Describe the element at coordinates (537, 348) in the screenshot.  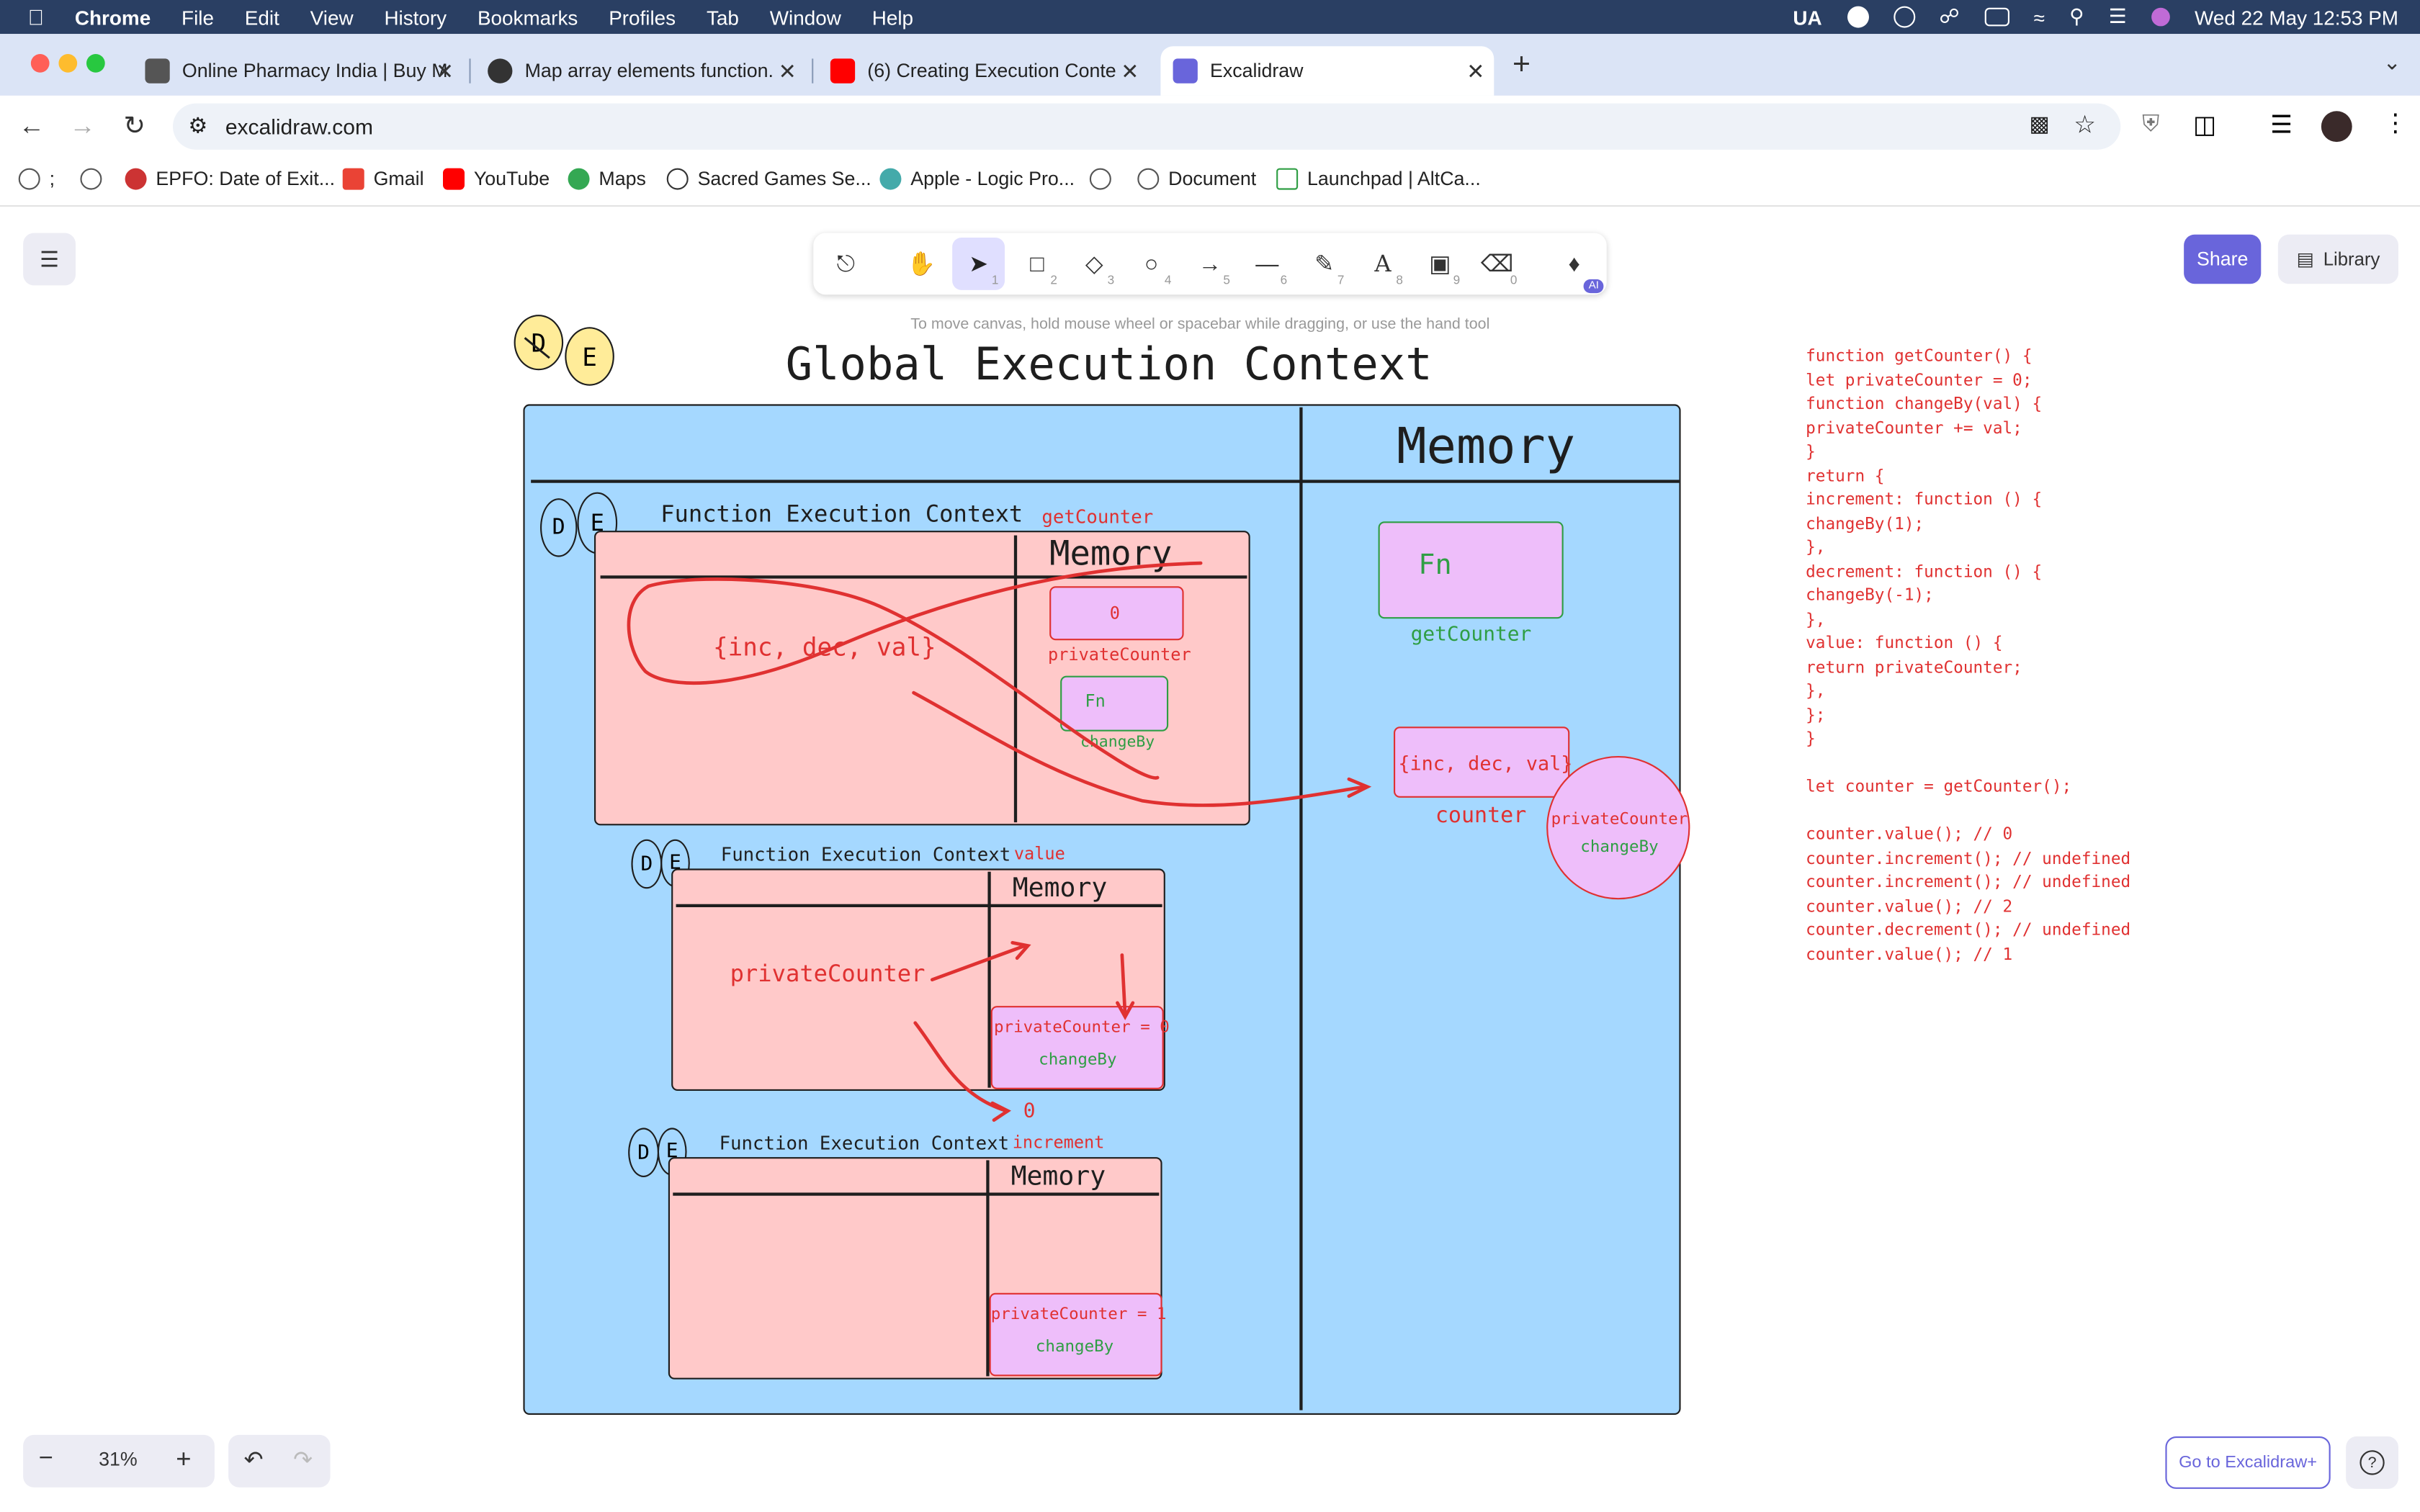
I see `yellow-d-strike` at that location.